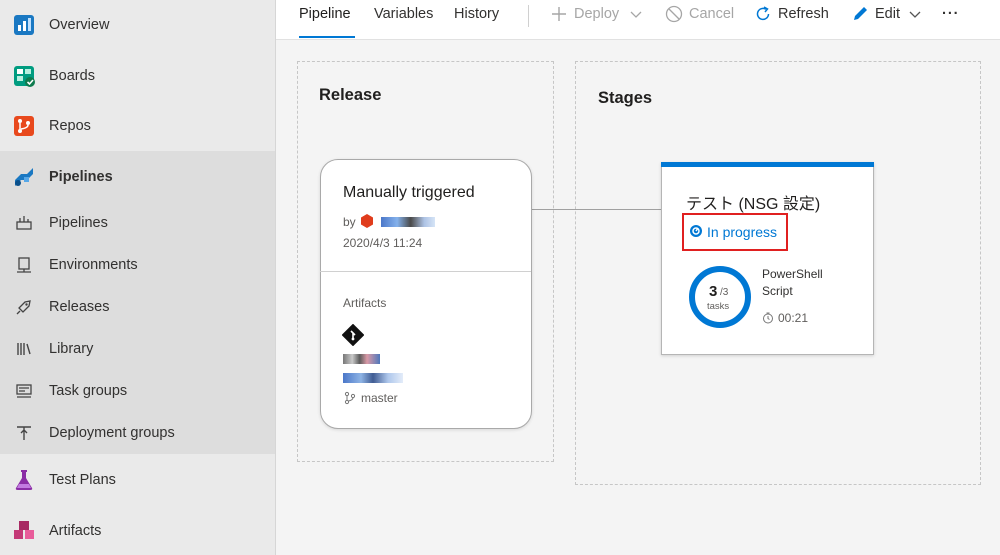 The image size is (1000, 555). Describe the element at coordinates (425, 271) in the screenshot. I see `card-divider` at that location.